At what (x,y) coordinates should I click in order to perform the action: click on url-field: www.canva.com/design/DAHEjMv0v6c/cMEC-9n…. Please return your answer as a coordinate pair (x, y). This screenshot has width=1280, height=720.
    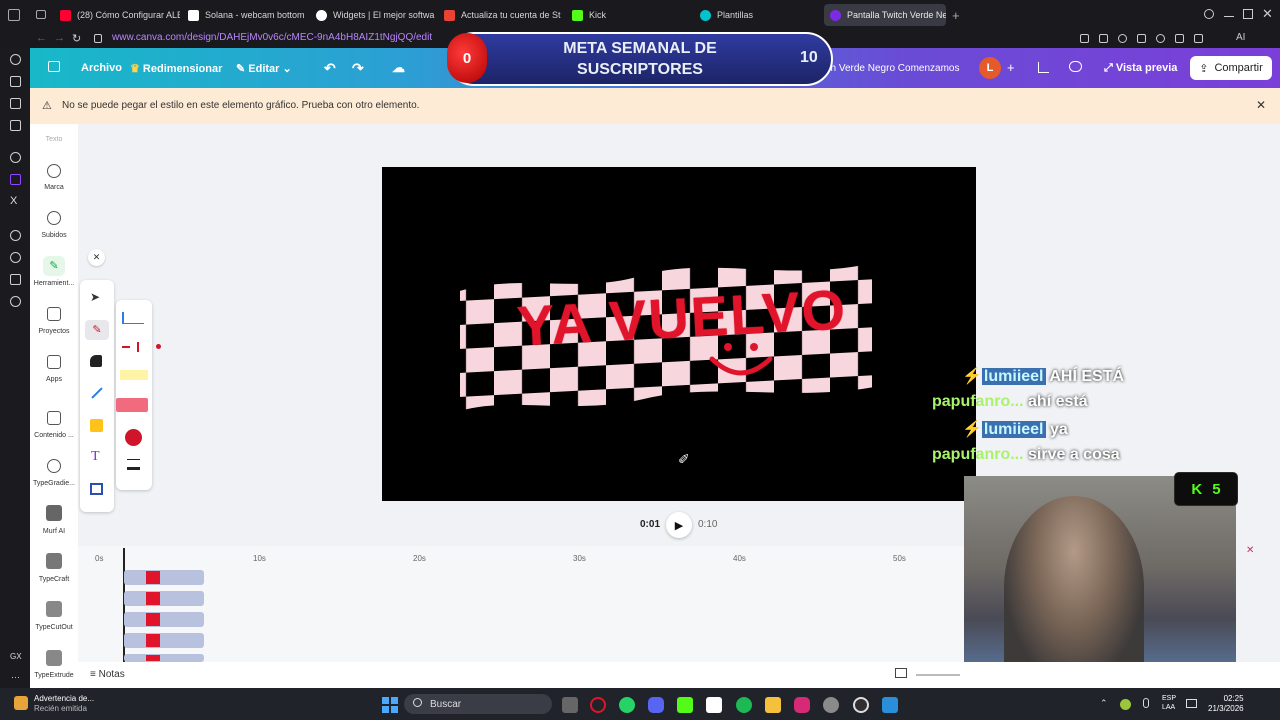
    Looking at the image, I should click on (272, 37).